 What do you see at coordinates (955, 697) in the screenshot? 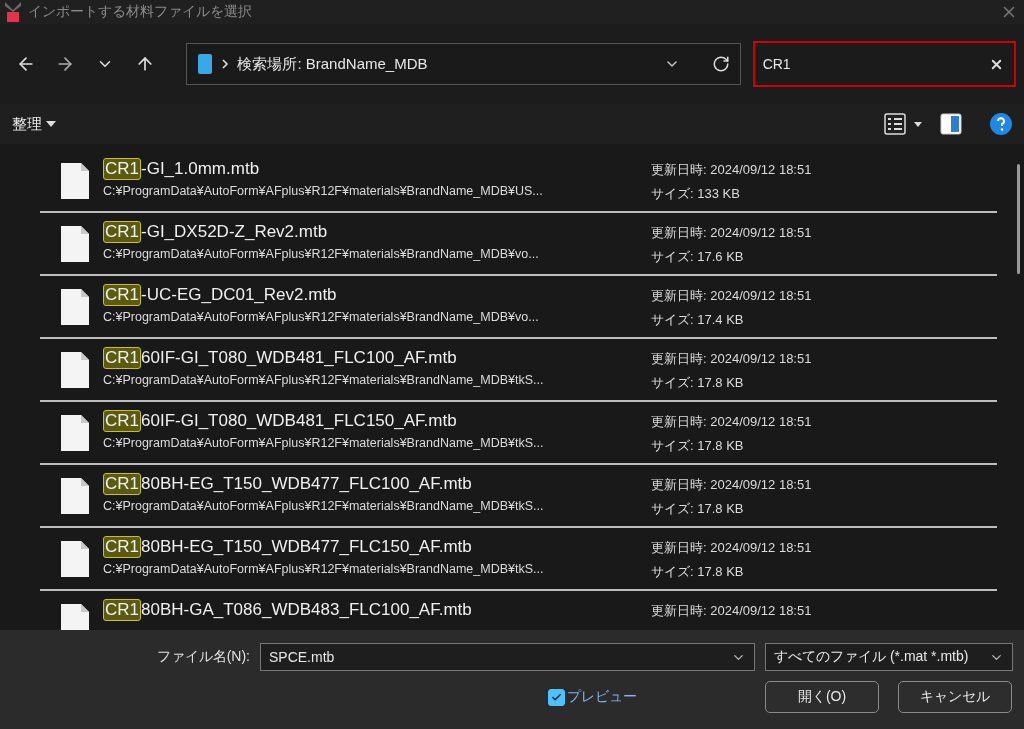
I see `cancel-button: キャンセル` at bounding box center [955, 697].